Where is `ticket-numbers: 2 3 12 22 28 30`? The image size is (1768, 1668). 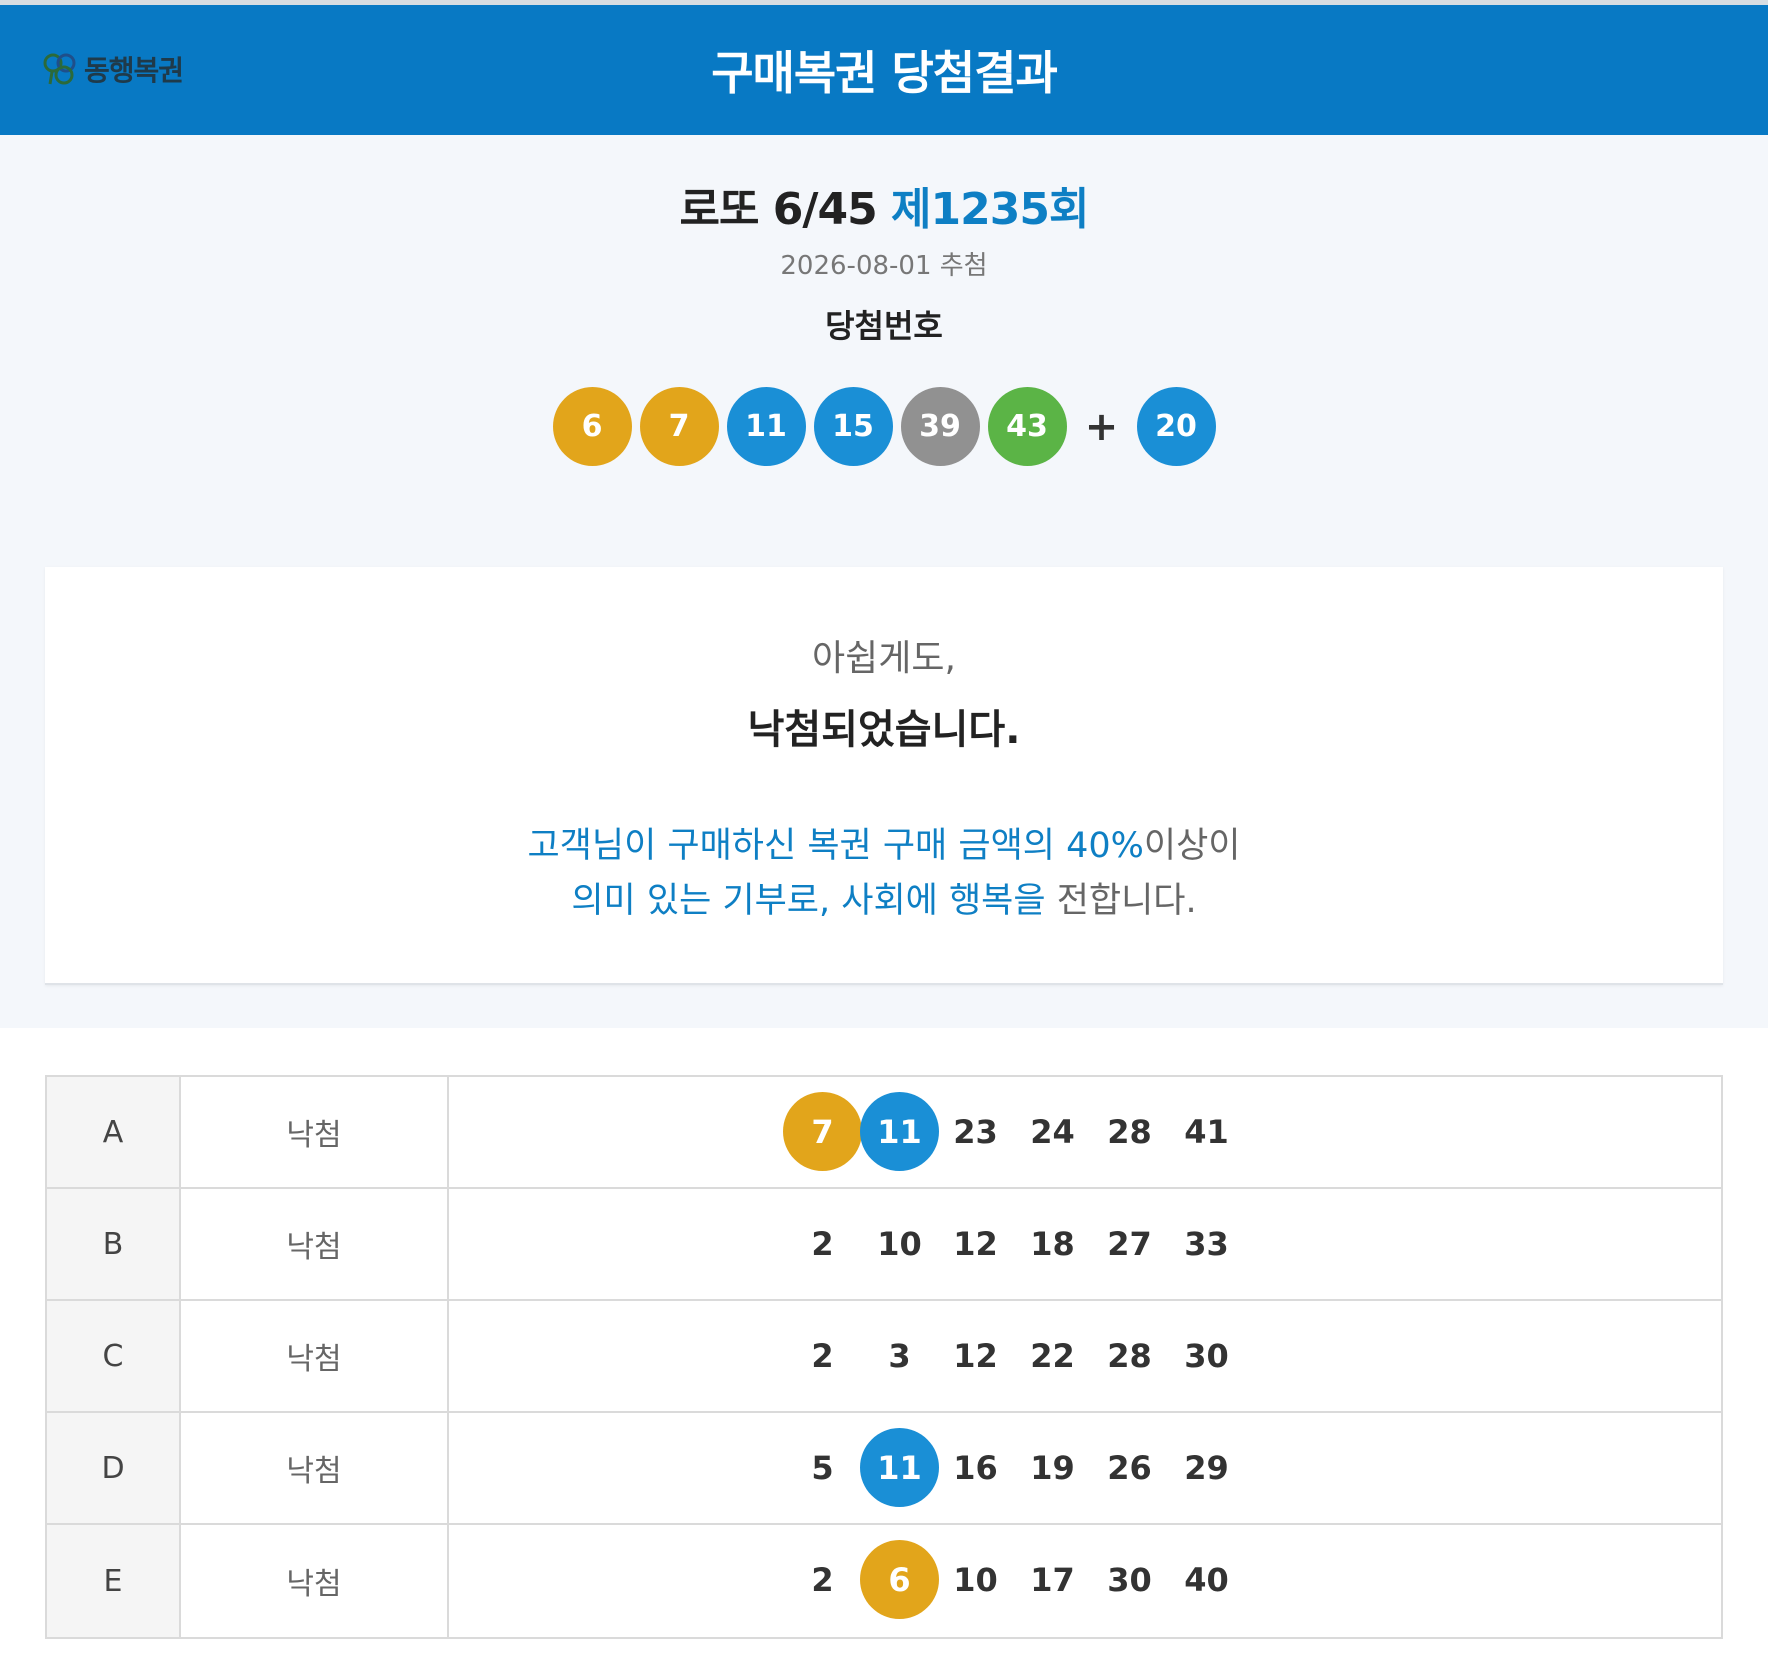
ticket-numbers: 2 3 12 22 28 30 is located at coordinates (1085, 1356).